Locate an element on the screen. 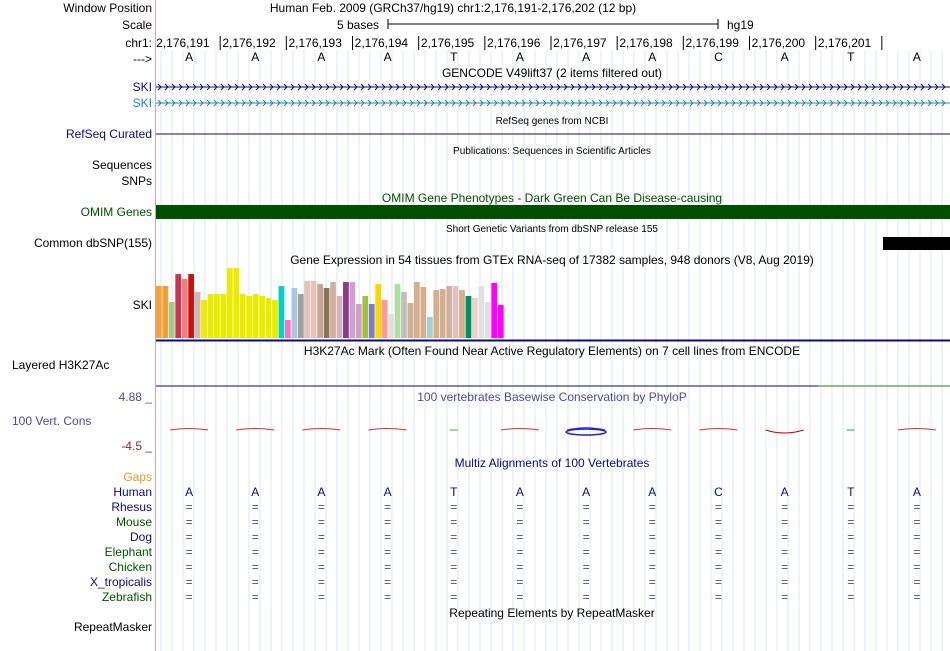 The width and height of the screenshot is (950, 651). gencode-item-label-2: SKI is located at coordinates (142, 103).